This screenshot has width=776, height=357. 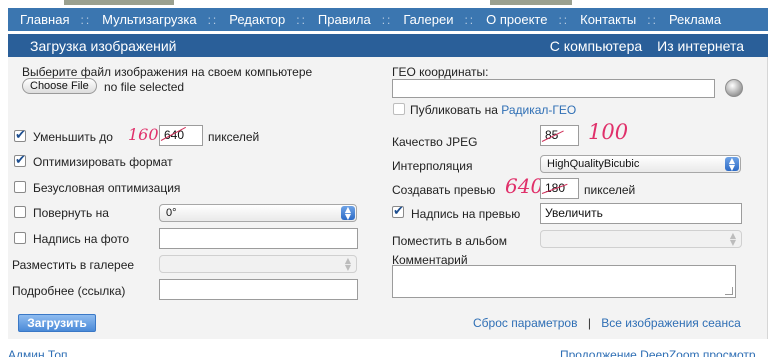 I want to click on geo-input, so click(x=553, y=88).